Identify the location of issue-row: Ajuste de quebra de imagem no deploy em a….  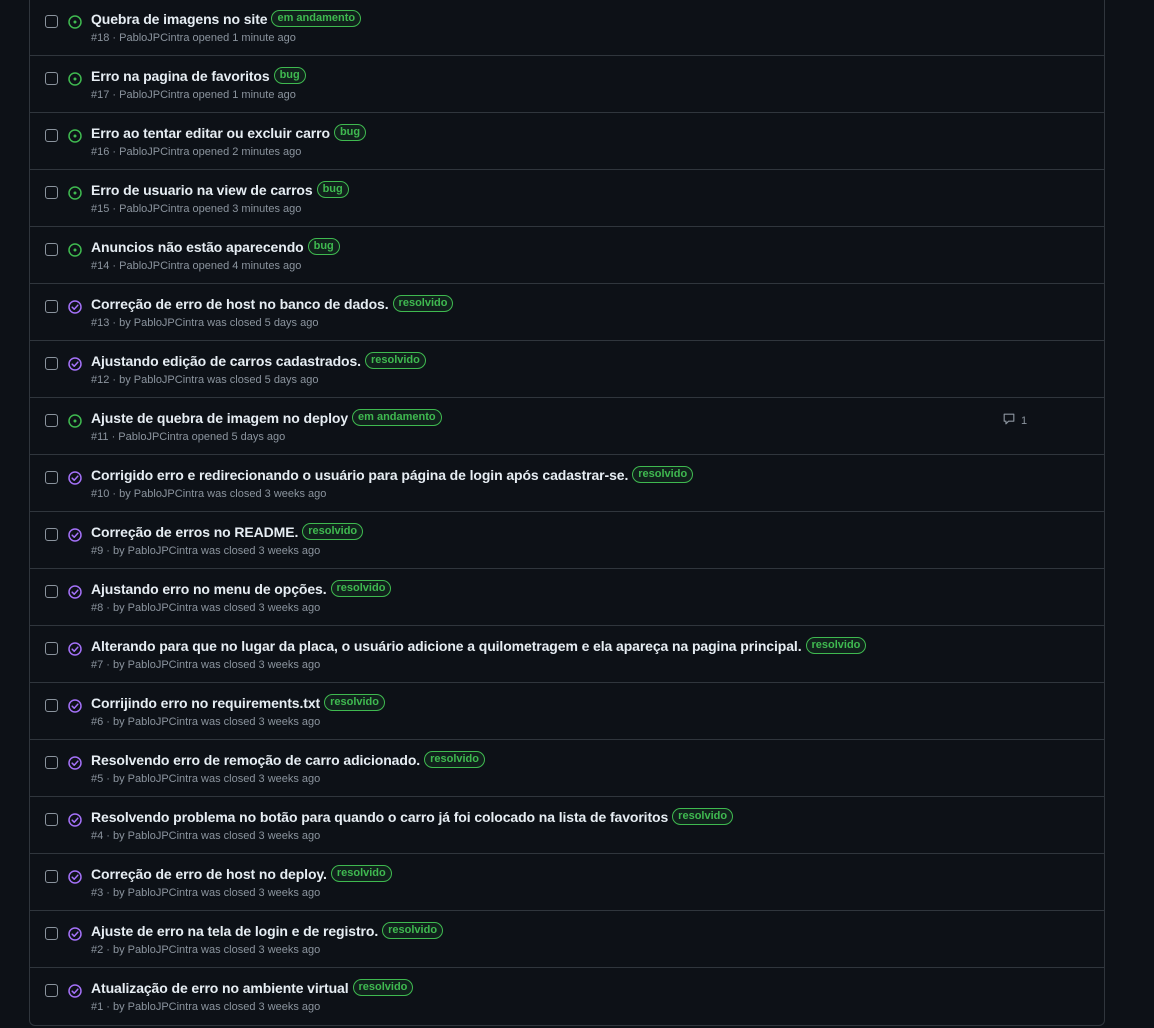
(567, 425).